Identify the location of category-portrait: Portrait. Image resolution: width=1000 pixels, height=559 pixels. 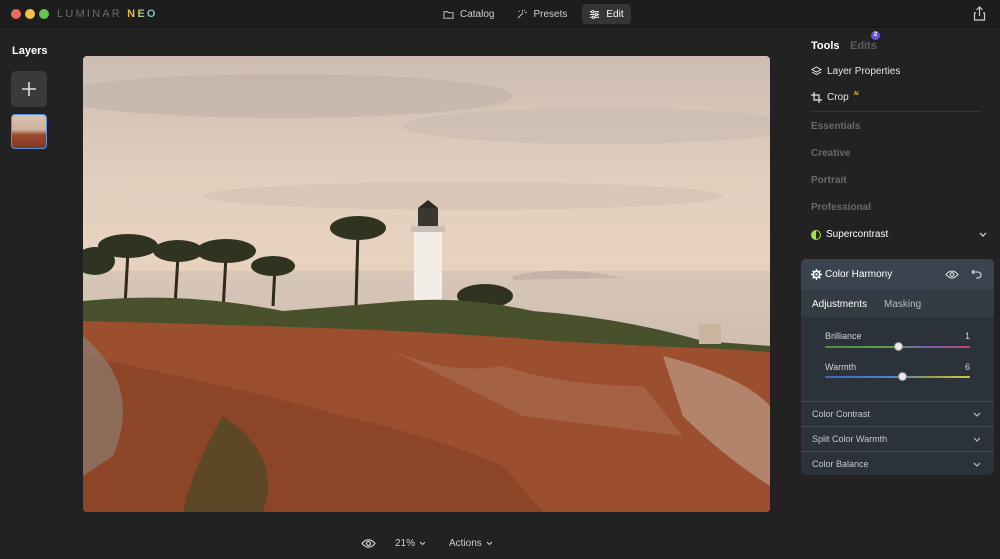
(829, 180).